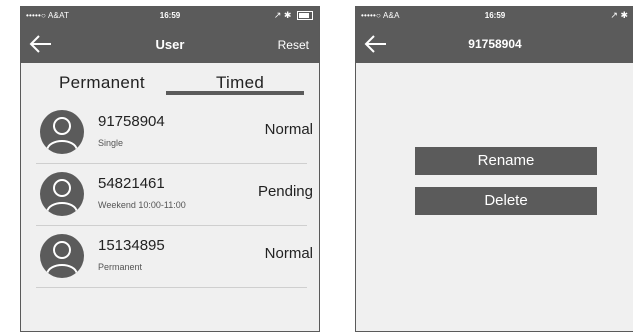 This screenshot has width=633, height=336. I want to click on user-name: 15134895, so click(131, 245).